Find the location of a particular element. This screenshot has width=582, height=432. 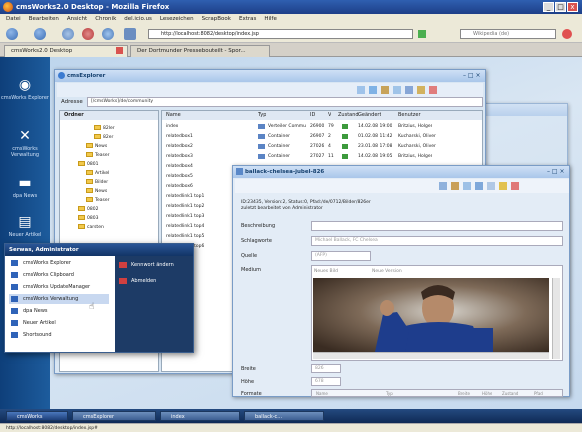

home-icon is located at coordinates (108, 34).